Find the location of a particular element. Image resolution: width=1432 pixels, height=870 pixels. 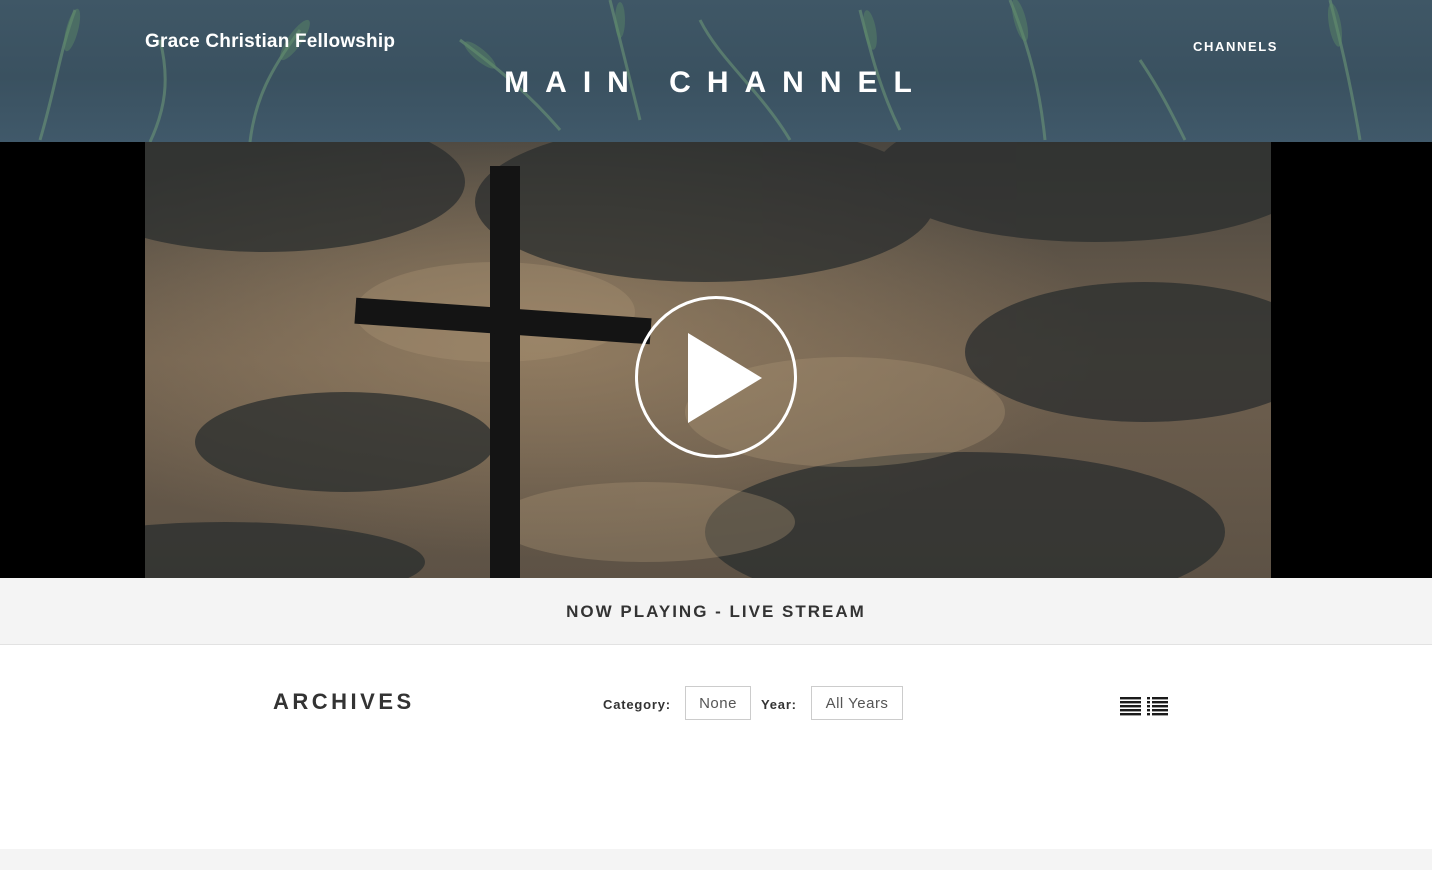

nav-channels-link: CHANNELS is located at coordinates (1235, 46).